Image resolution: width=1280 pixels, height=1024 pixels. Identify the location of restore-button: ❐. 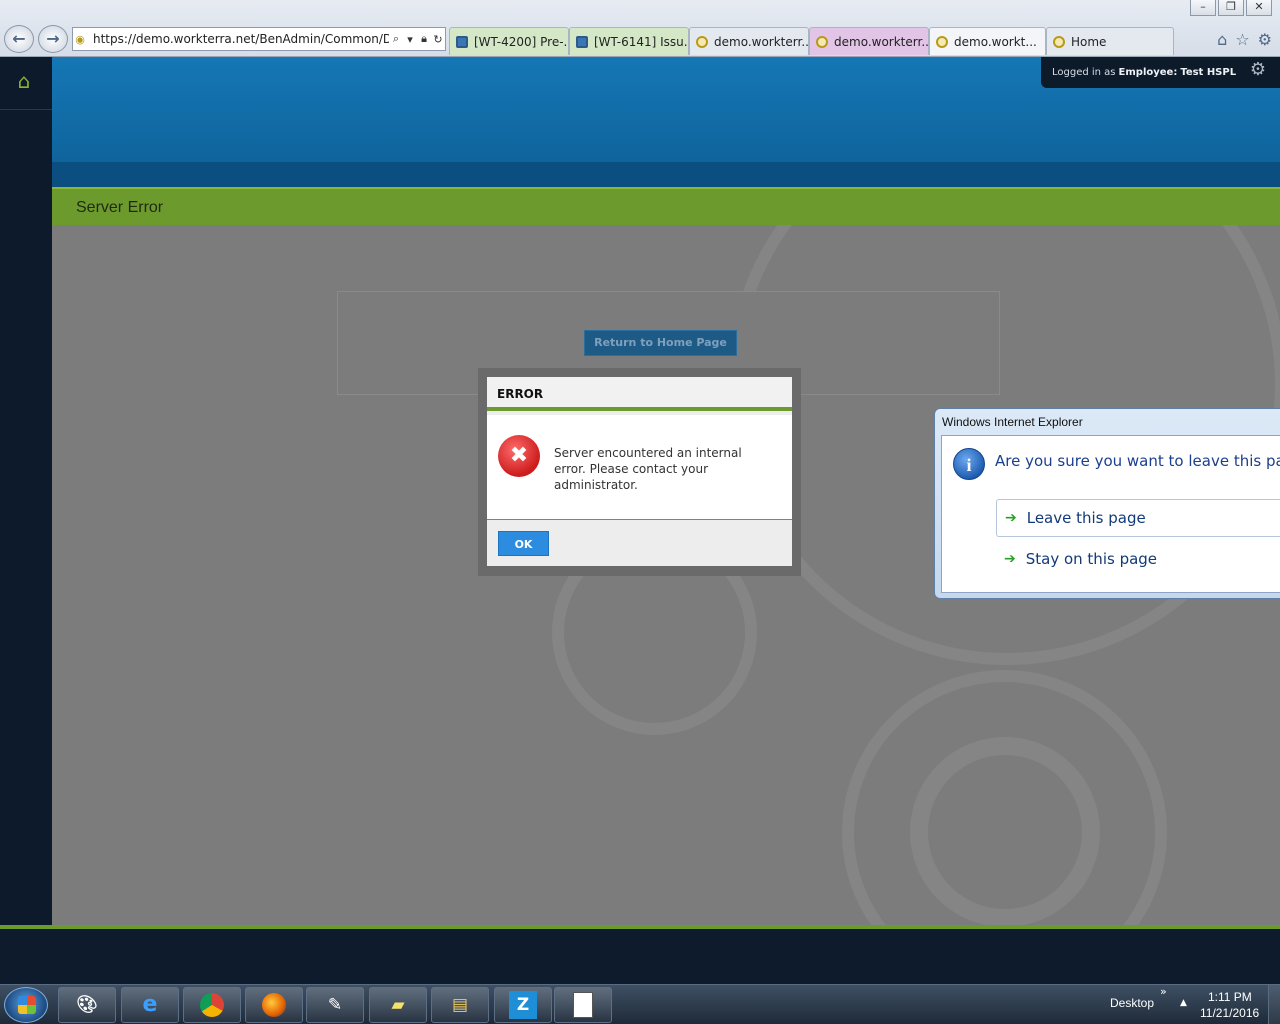
(1231, 8).